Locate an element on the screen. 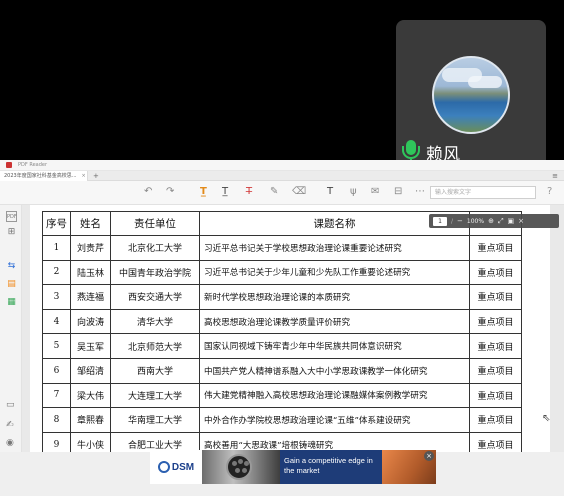  comment-icon: ▭ is located at coordinates (10, 405).